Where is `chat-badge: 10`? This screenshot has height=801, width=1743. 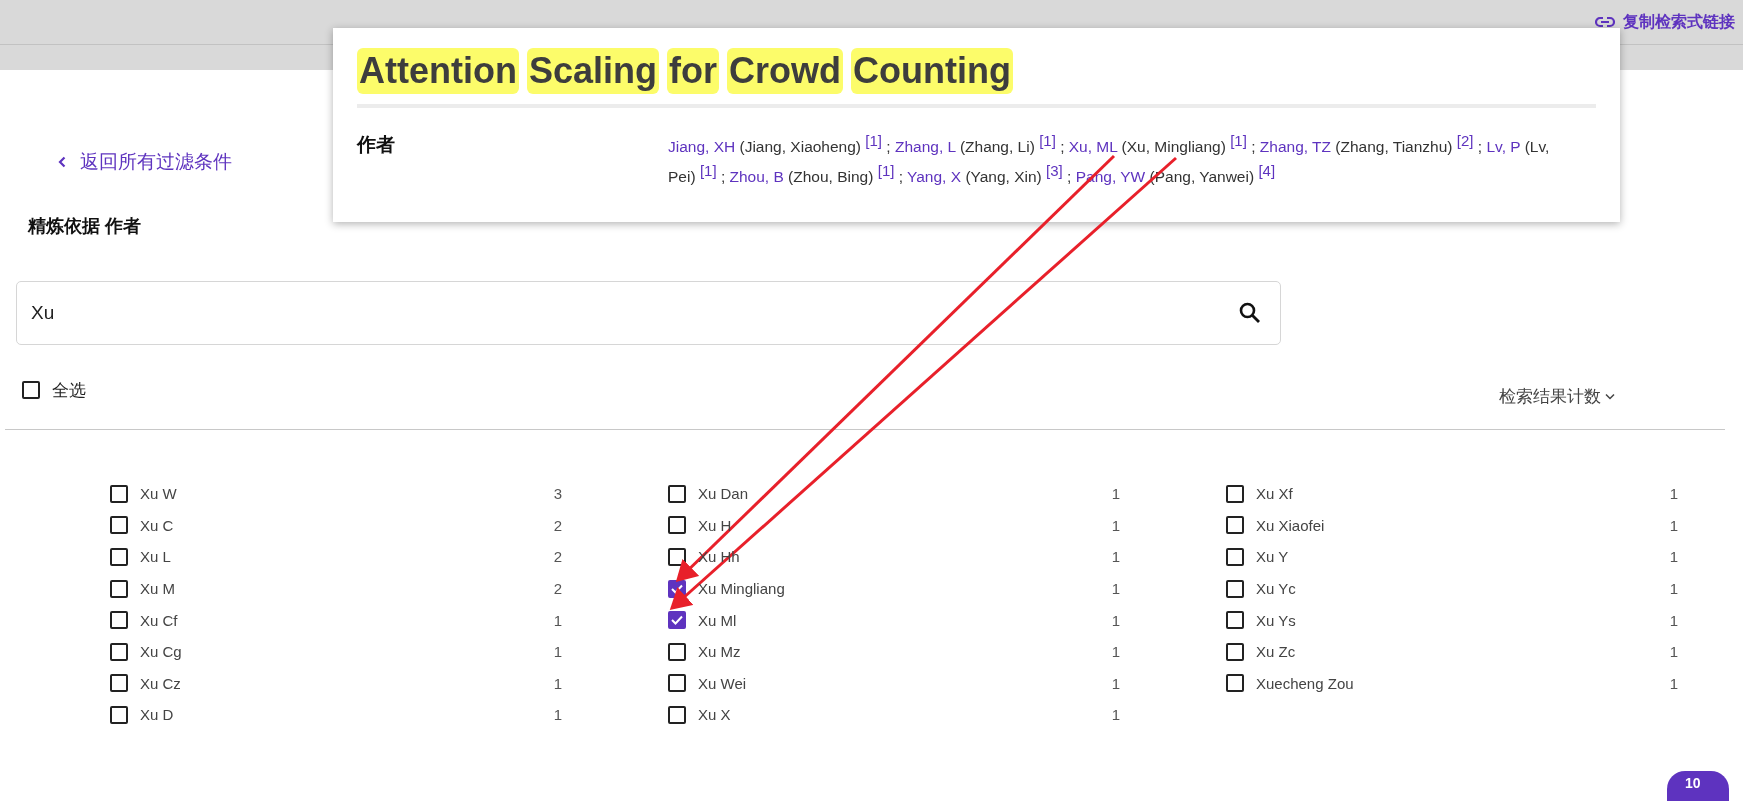
chat-badge: 10 is located at coordinates (1698, 786).